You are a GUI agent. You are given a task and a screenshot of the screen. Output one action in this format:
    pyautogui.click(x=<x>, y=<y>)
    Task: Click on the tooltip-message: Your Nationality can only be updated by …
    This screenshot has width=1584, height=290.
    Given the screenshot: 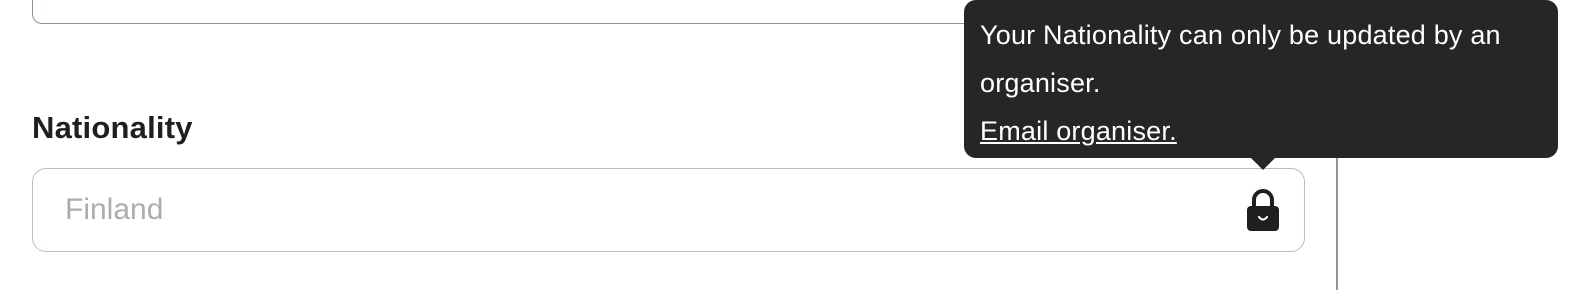 What is the action you would take?
    pyautogui.click(x=1240, y=59)
    